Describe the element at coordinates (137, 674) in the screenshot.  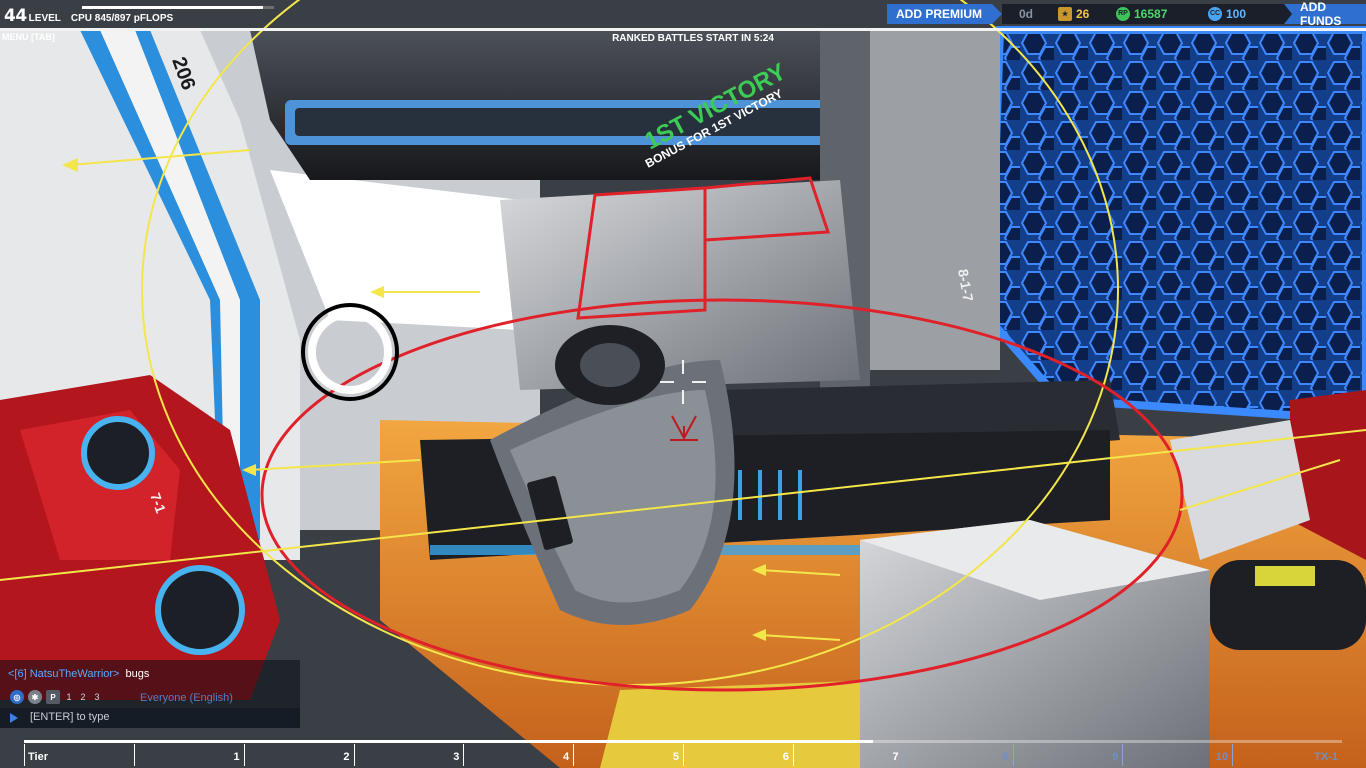
I see `chat-message-text: bugs` at that location.